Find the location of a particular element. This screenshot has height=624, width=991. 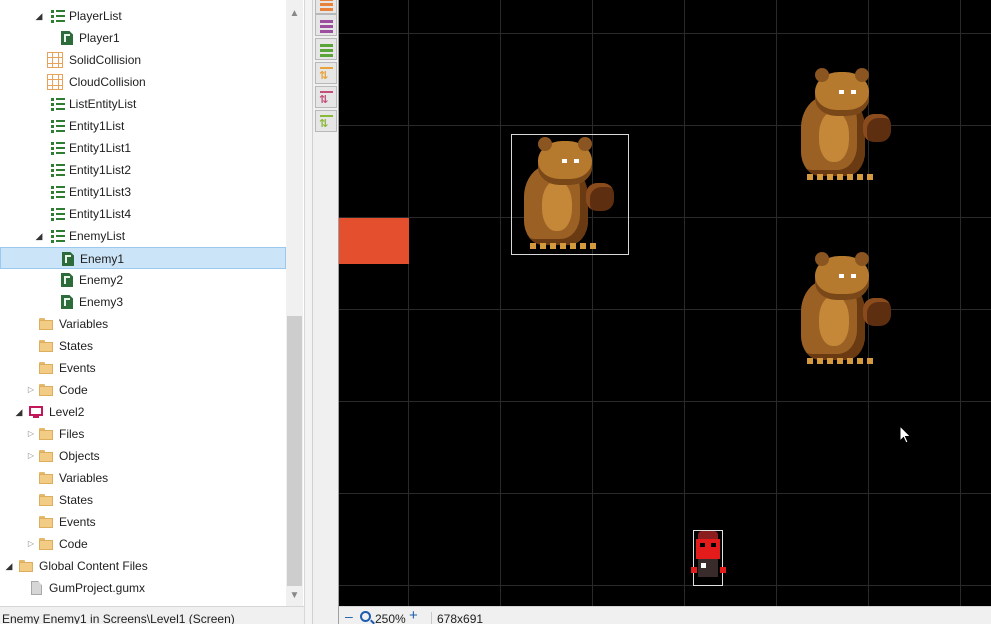

scroll-thumb is located at coordinates (294, 451).